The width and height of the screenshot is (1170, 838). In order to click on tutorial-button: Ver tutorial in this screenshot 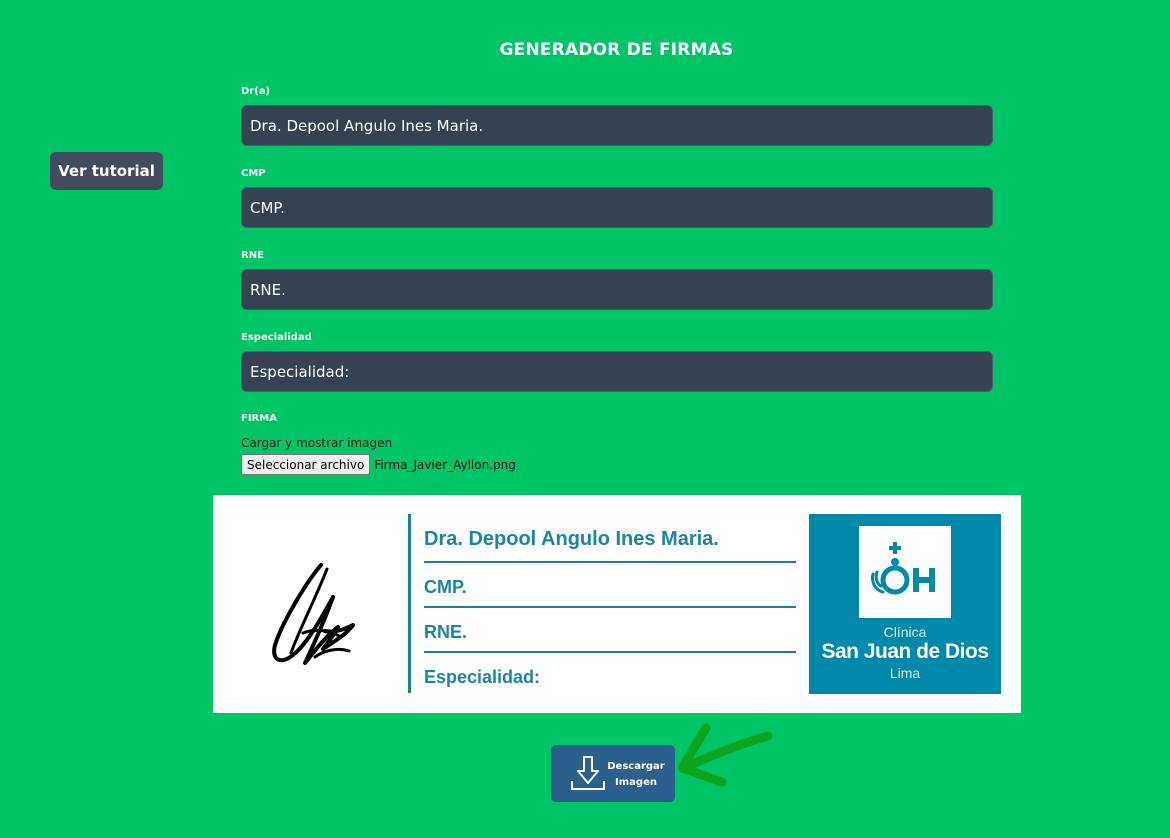, I will do `click(106, 171)`.